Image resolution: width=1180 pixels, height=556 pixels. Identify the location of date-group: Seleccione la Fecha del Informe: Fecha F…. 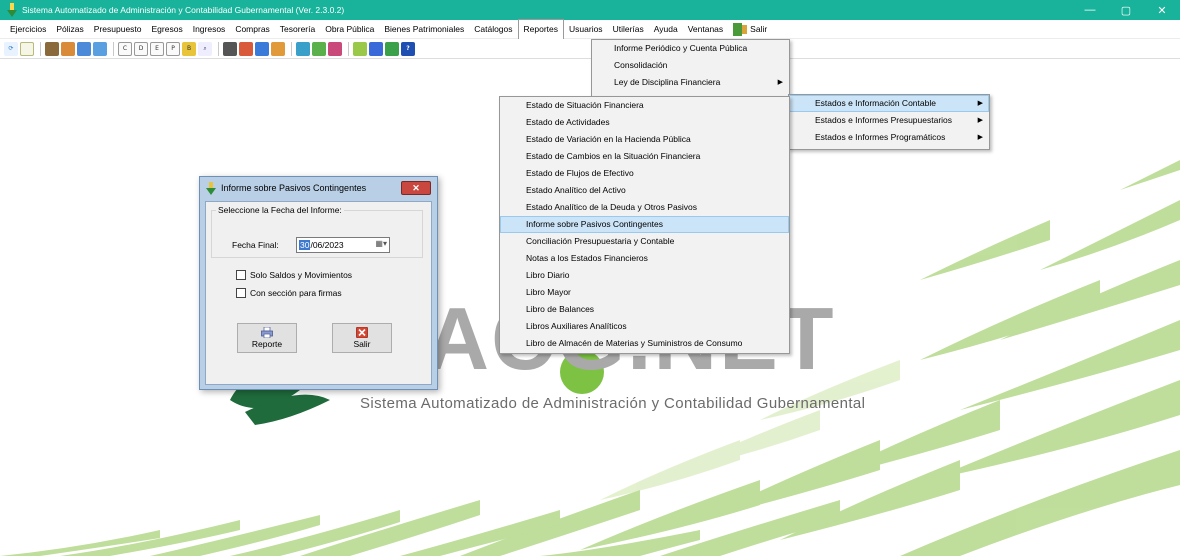
(317, 231).